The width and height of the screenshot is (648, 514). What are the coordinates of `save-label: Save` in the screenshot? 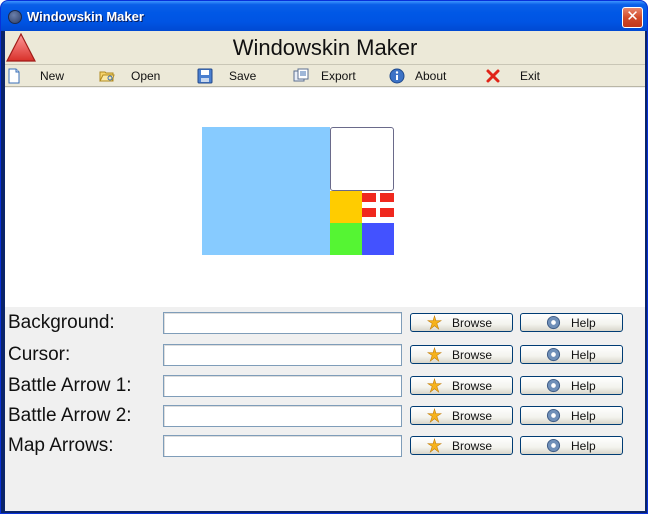 It's located at (243, 76).